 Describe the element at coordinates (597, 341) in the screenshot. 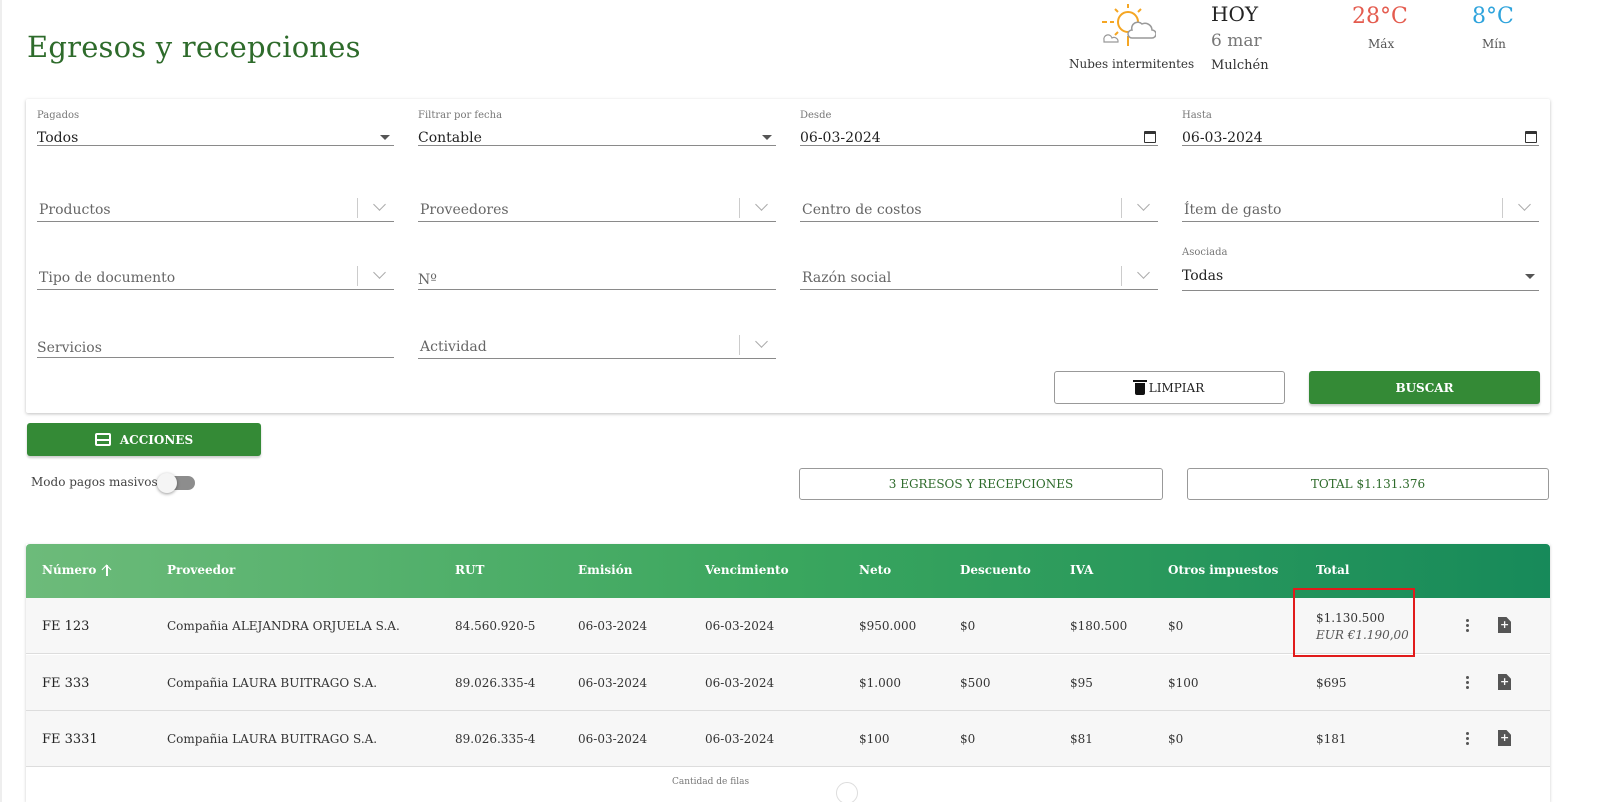

I see `actividad-select: Actividad` at that location.